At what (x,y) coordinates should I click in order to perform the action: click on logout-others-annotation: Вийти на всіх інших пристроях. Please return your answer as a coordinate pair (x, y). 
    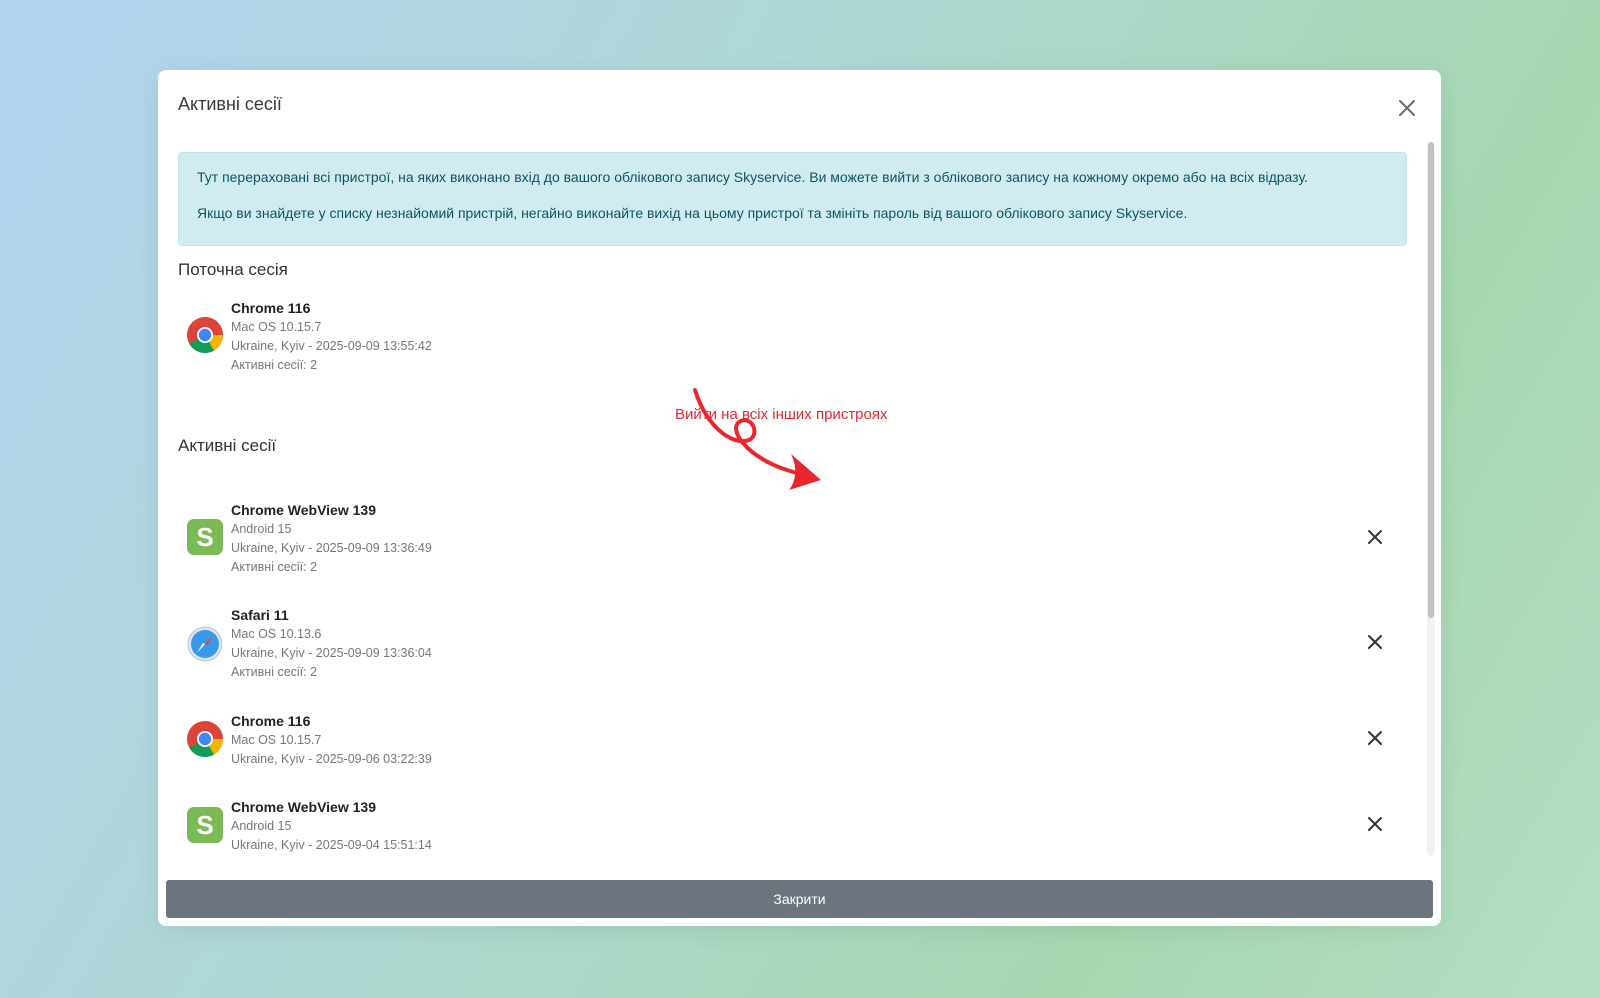
    Looking at the image, I should click on (781, 414).